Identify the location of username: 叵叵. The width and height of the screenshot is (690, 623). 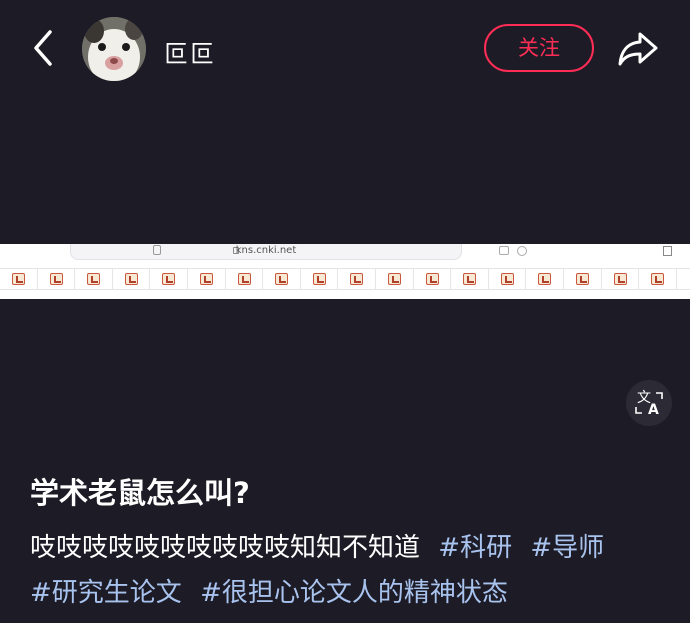
(190, 51).